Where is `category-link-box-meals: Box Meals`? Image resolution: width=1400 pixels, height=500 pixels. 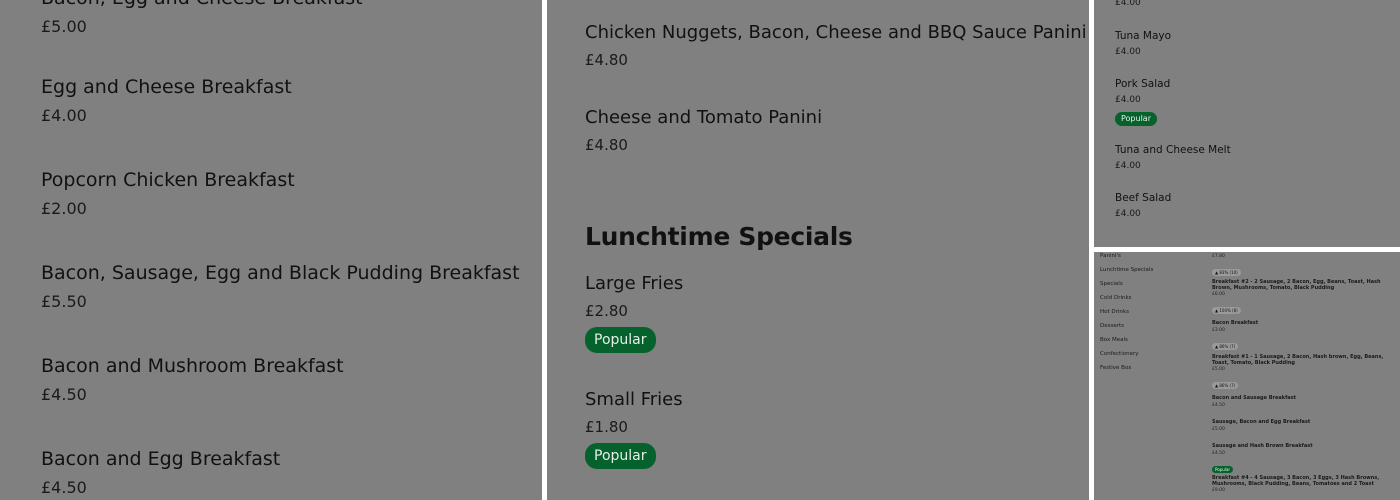
category-link-box-meals: Box Meals is located at coordinates (1114, 340).